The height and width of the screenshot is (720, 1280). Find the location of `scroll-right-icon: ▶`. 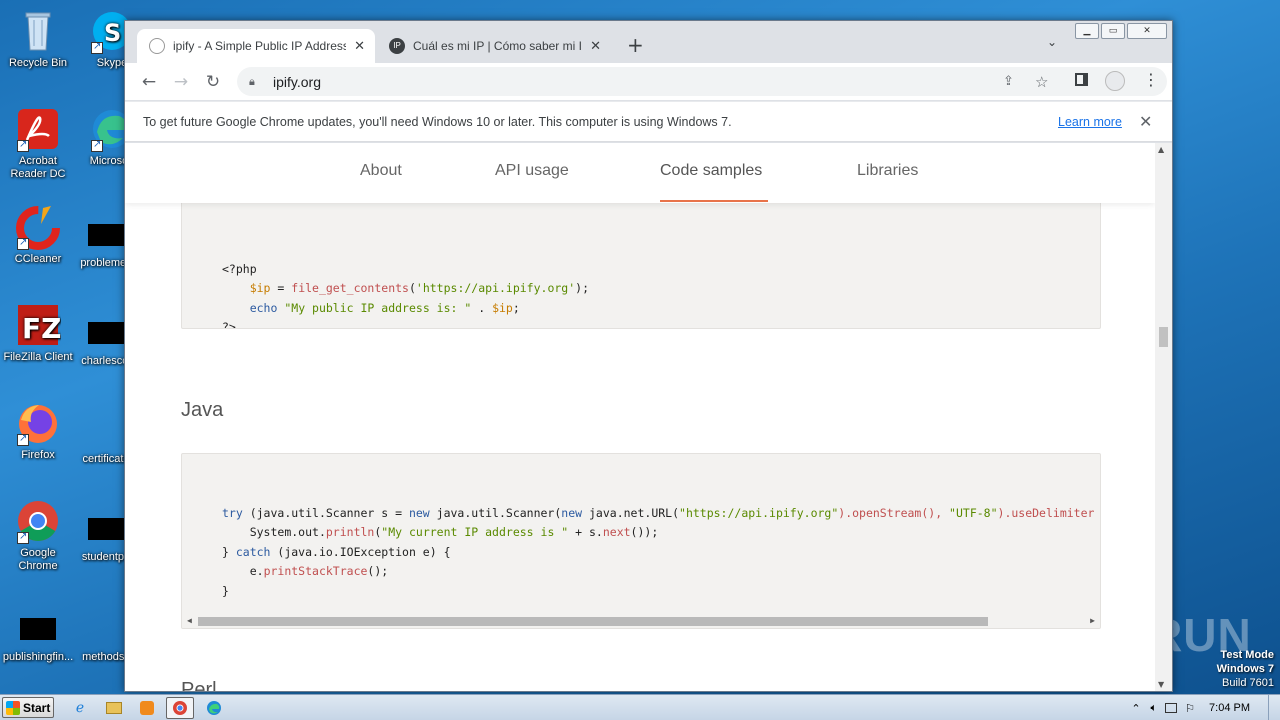

scroll-right-icon: ▶ is located at coordinates (1092, 621).